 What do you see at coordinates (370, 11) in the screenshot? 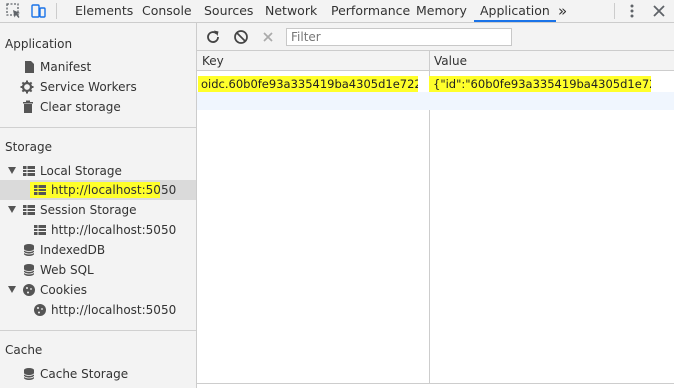
I see `tab-performance: Performance` at bounding box center [370, 11].